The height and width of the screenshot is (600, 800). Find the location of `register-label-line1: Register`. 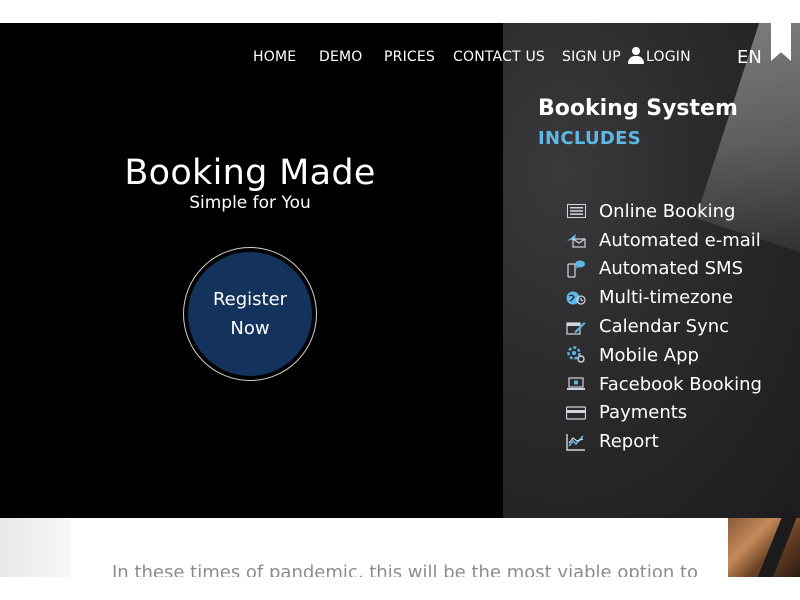

register-label-line1: Register is located at coordinates (250, 299).